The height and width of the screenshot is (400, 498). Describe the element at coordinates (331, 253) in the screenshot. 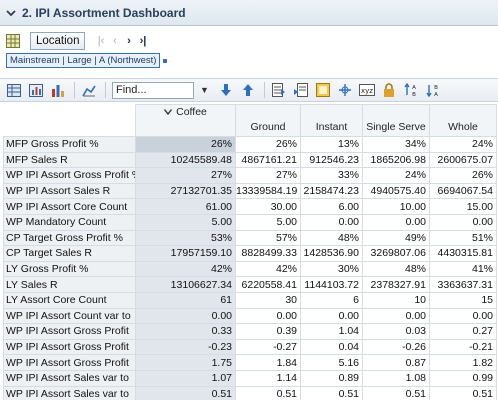

I see `table-cell: 1428536.90` at that location.